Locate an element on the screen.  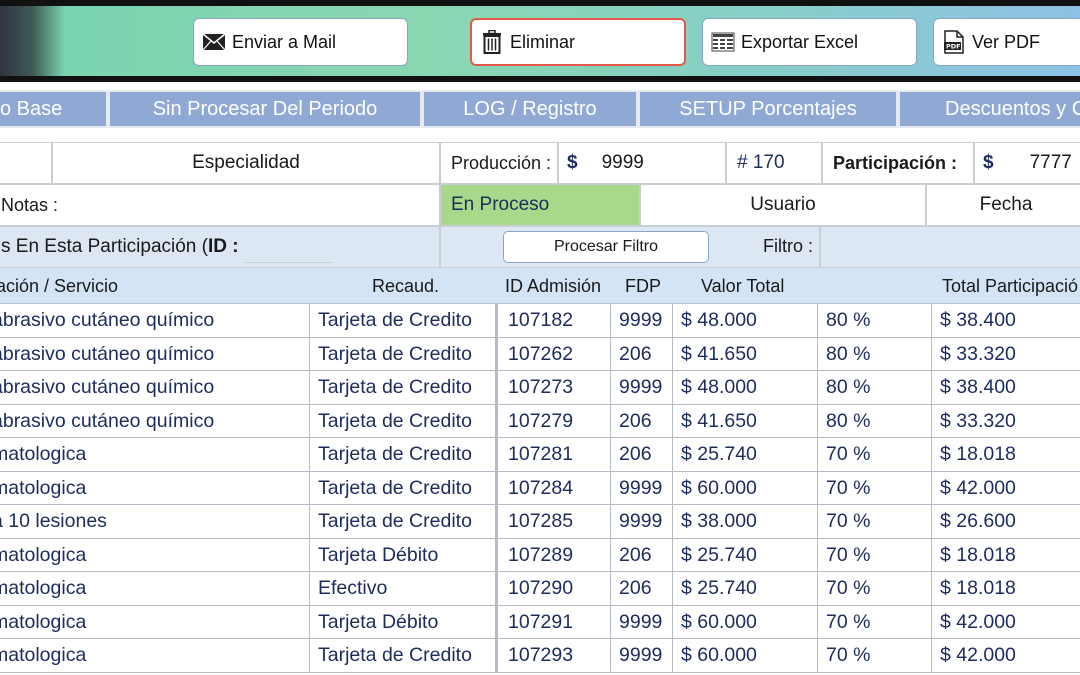
cell-id-admision: 107279 is located at coordinates (554, 421).